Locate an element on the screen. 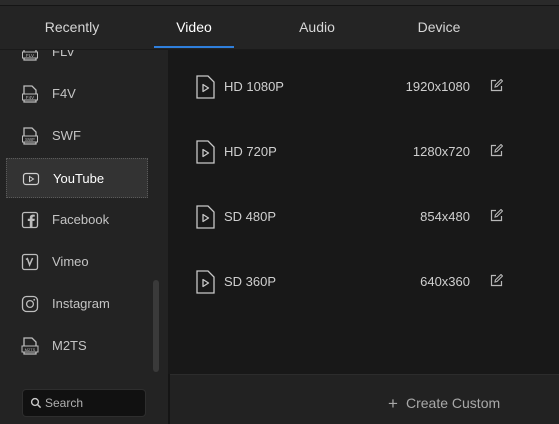 The image size is (559, 424). f4v-file-icon: F4V is located at coordinates (30, 94).